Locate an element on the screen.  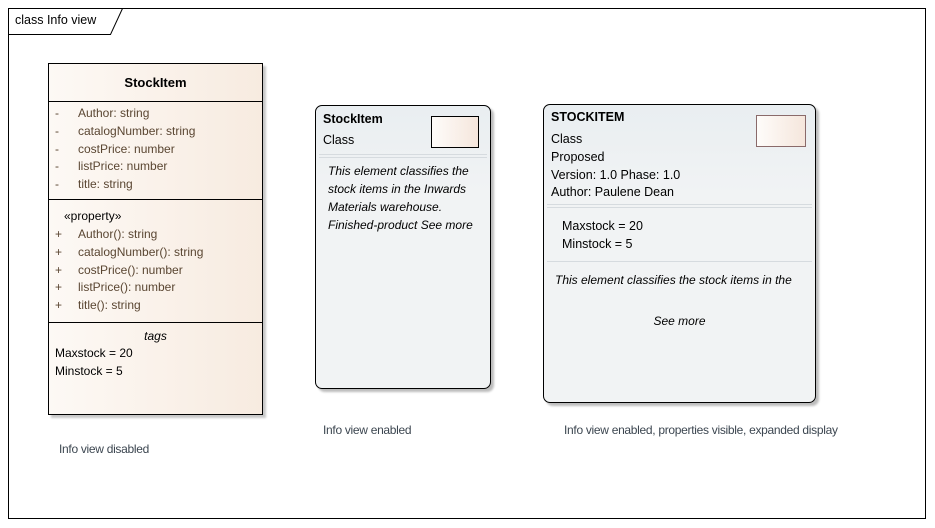
description-line: This element classifies the is located at coordinates (398, 171).